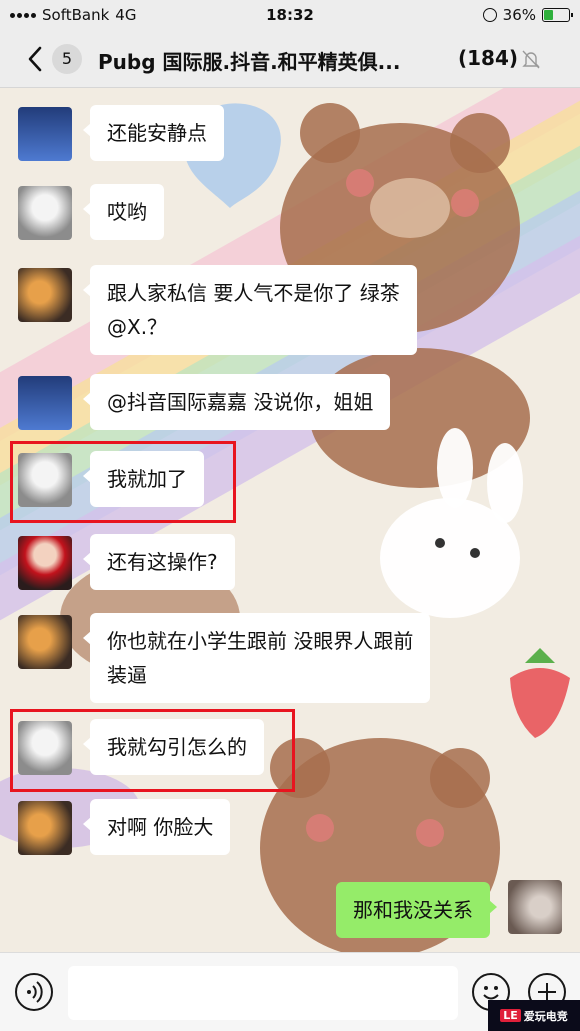 This screenshot has height=1031, width=580. What do you see at coordinates (535, 907) in the screenshot?
I see `avatar-self` at bounding box center [535, 907].